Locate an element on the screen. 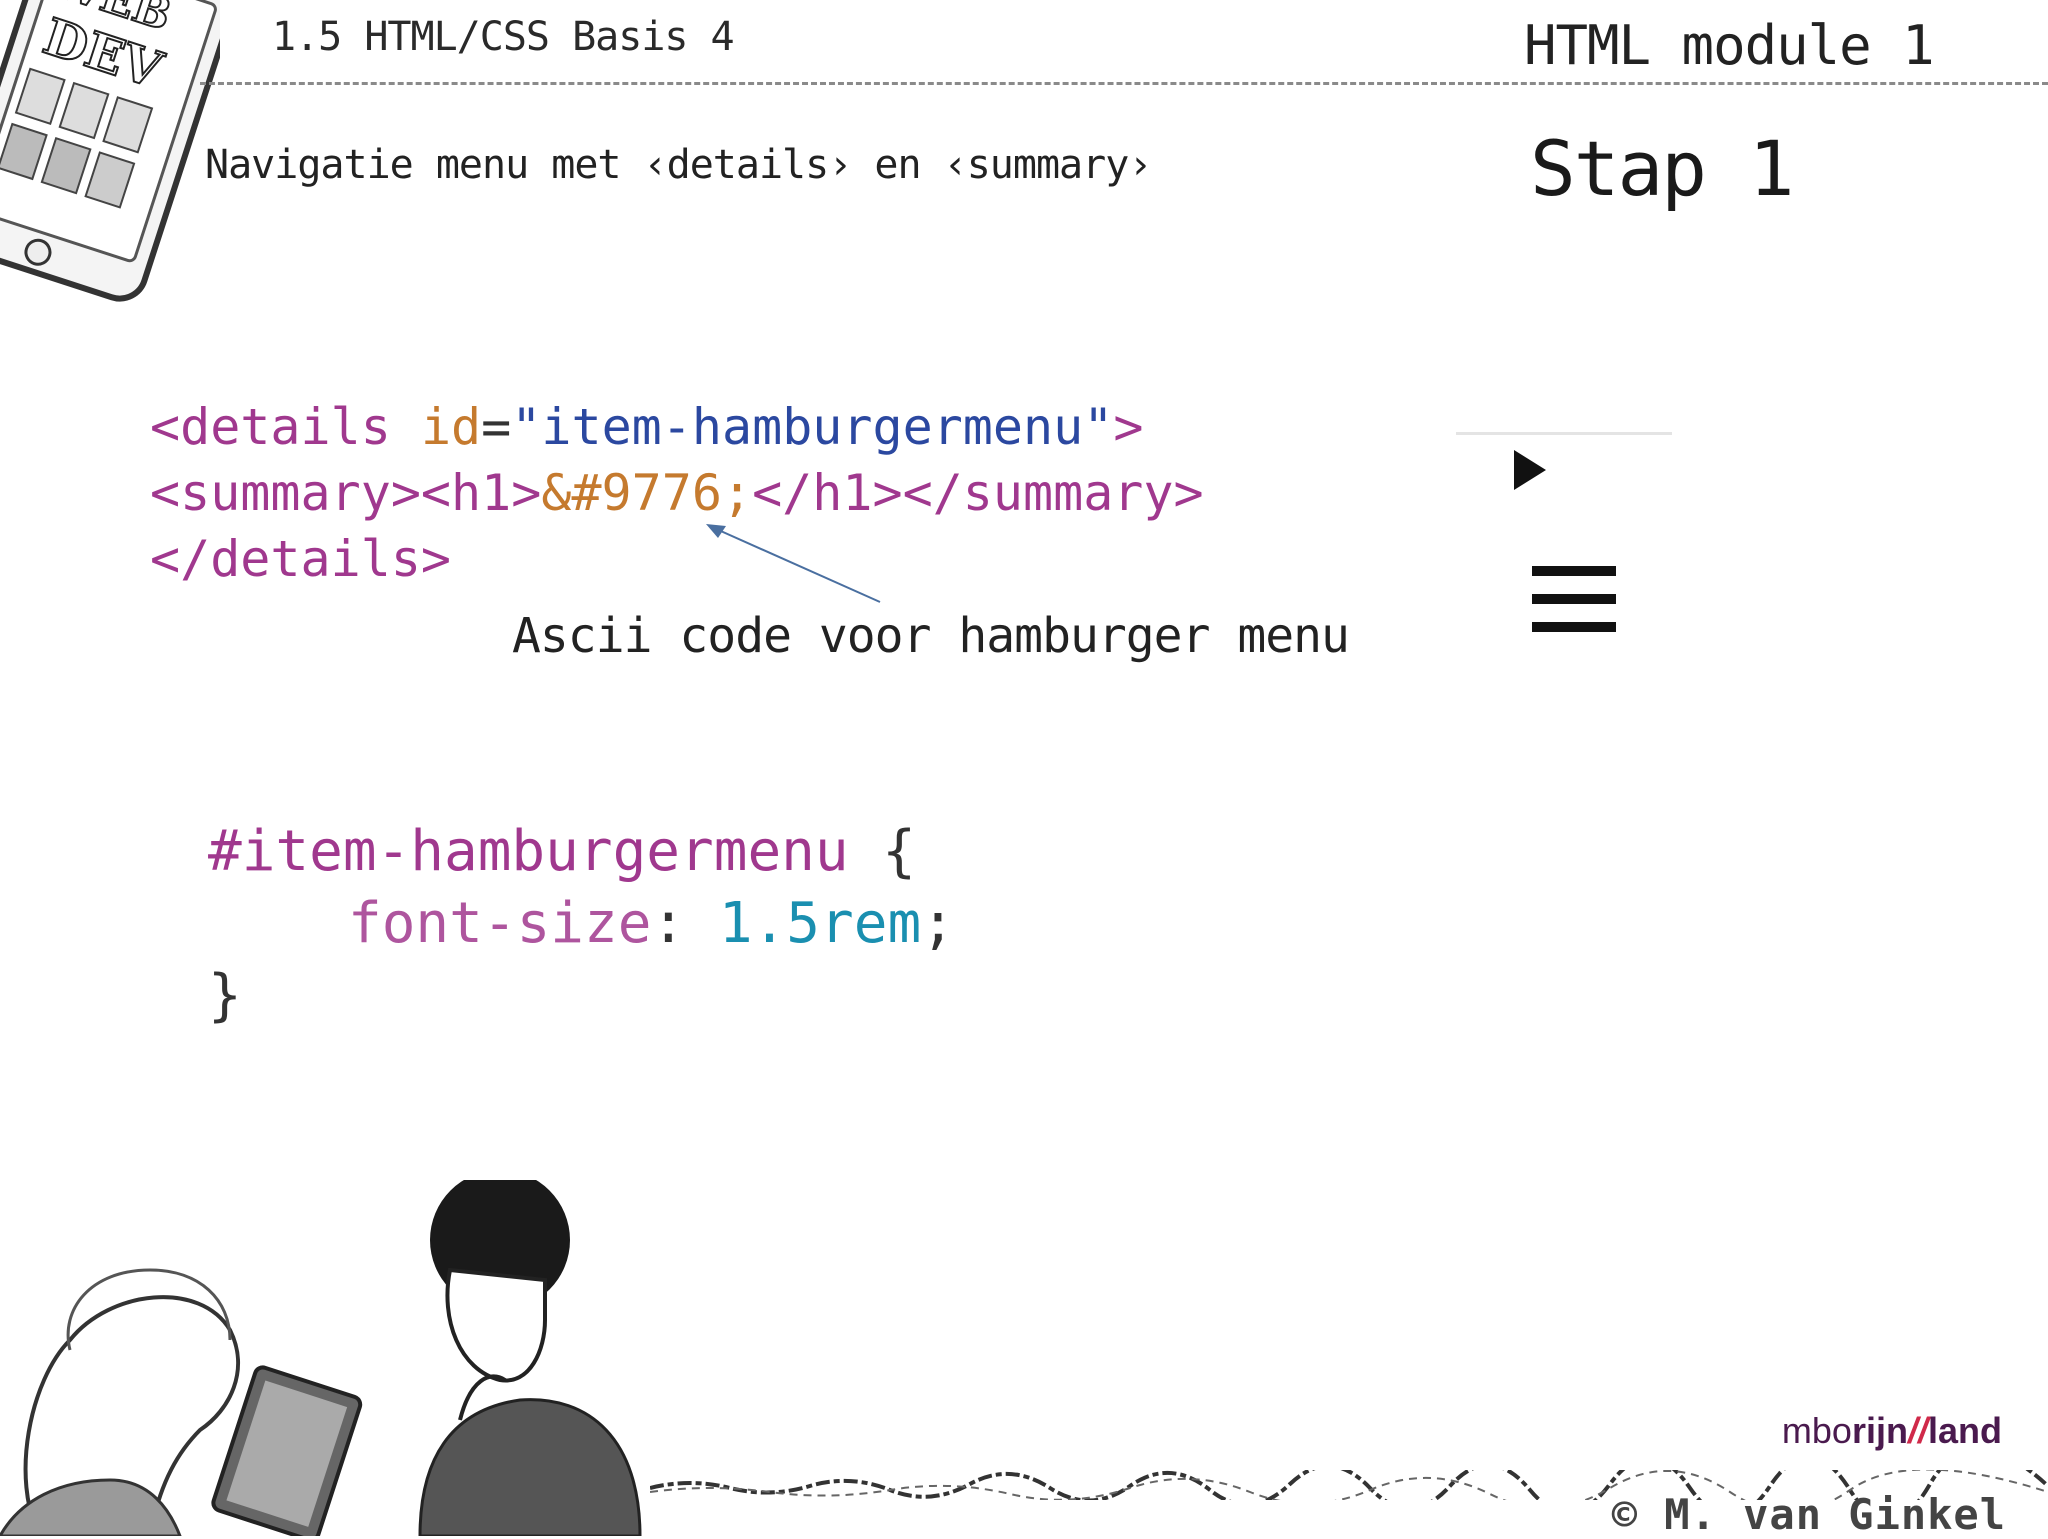  header-divider is located at coordinates (1124, 83).